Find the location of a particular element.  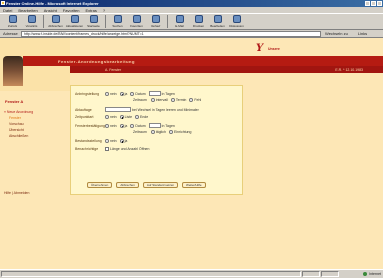

menu-item: Datei is located at coordinates (7, 10).